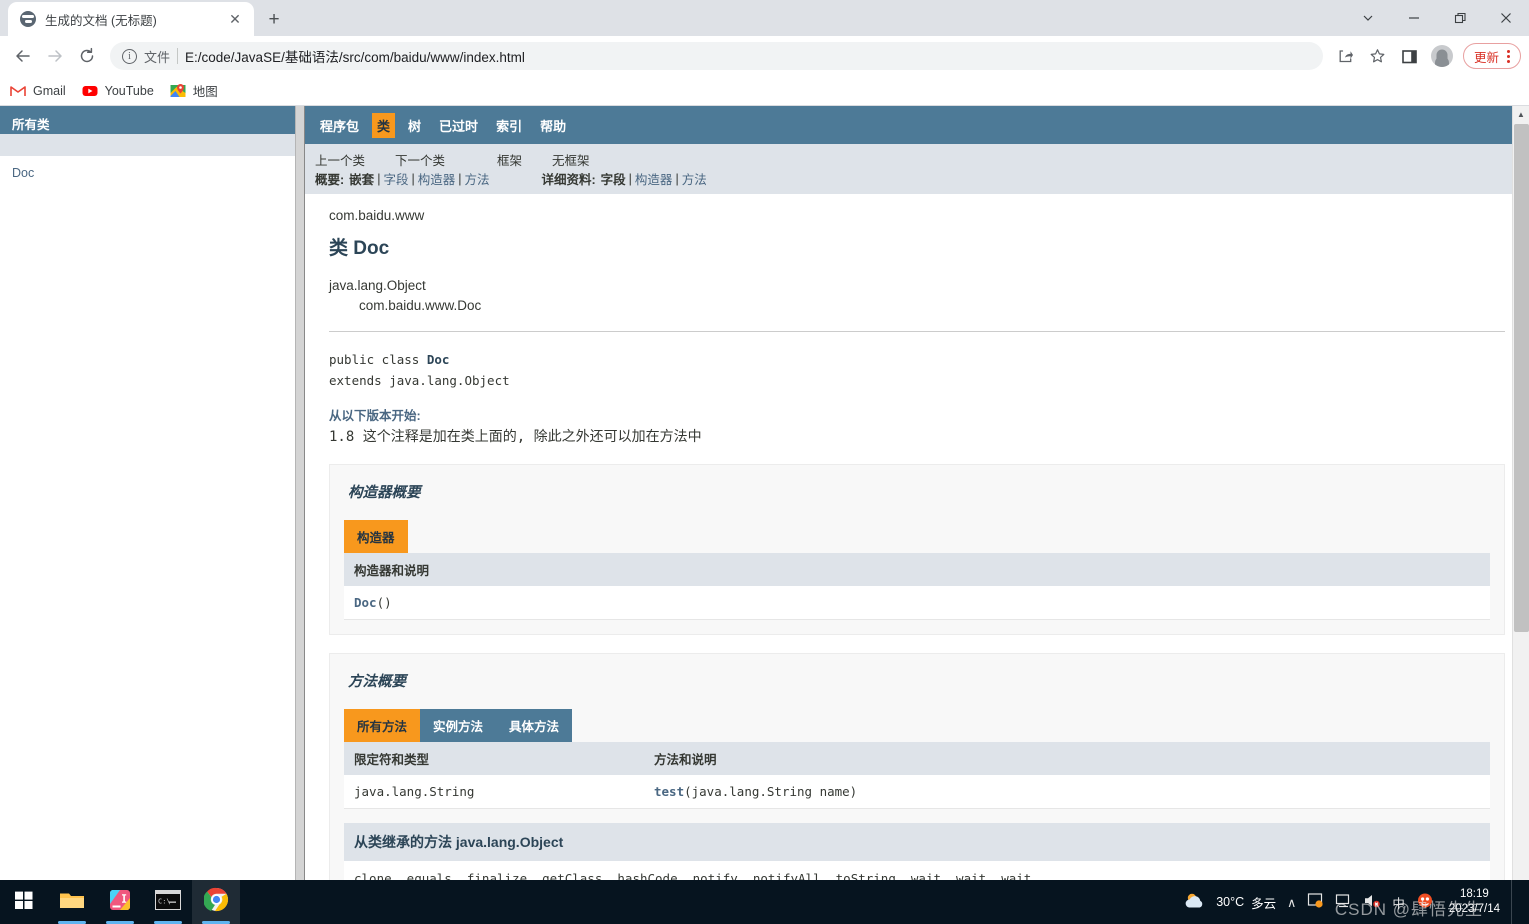 The height and width of the screenshot is (924, 1529). I want to click on start-button, so click(24, 902).